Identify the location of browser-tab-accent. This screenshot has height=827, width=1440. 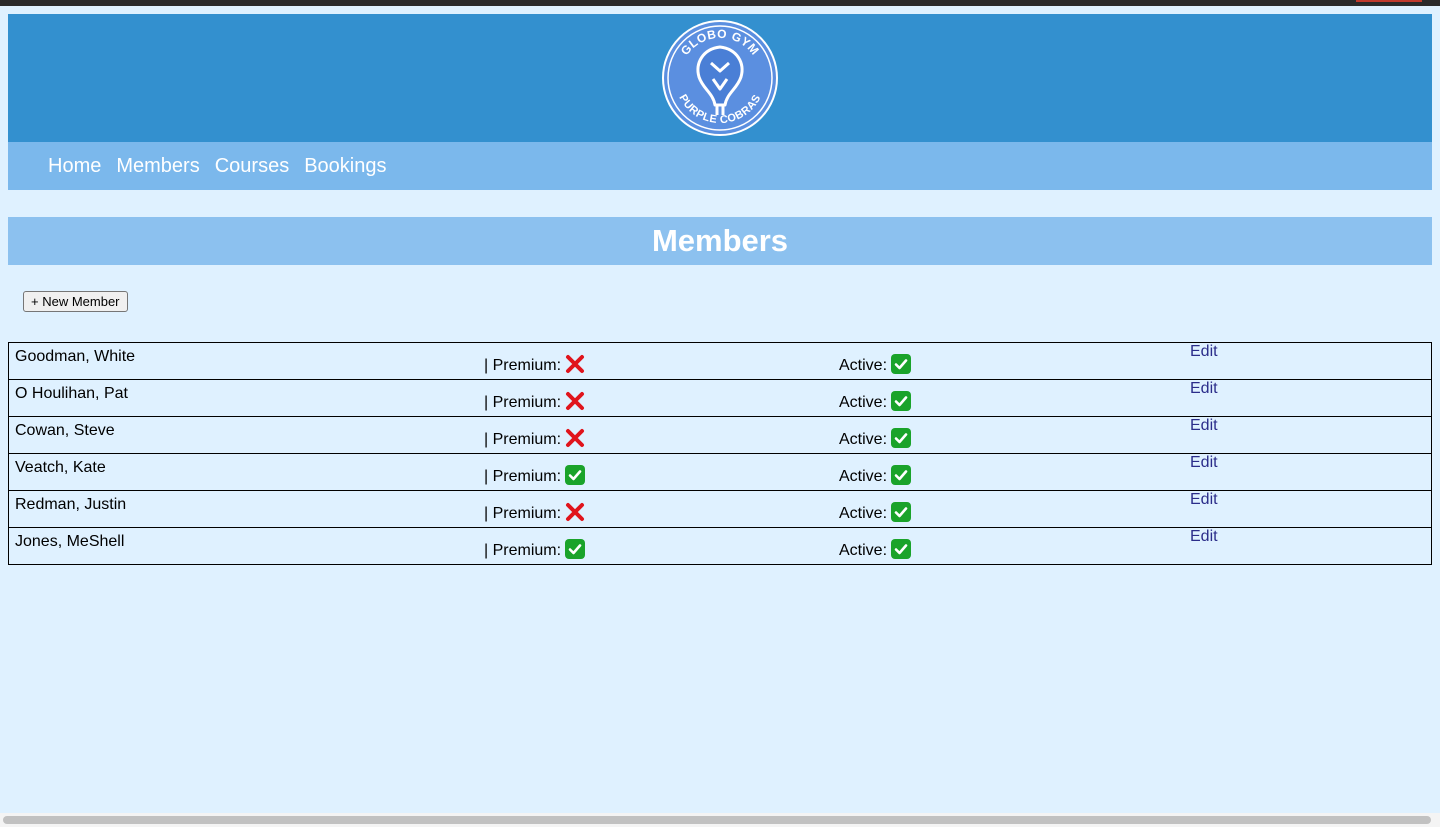
(1389, 1).